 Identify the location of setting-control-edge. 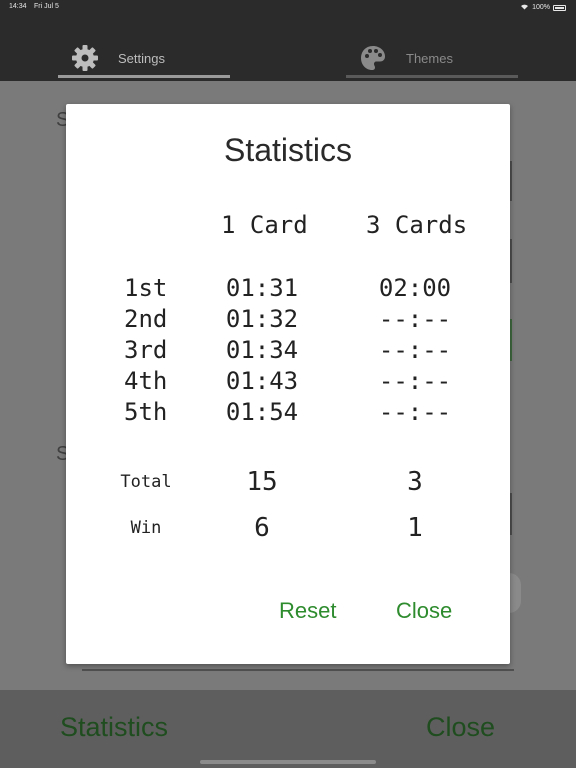
(515, 593).